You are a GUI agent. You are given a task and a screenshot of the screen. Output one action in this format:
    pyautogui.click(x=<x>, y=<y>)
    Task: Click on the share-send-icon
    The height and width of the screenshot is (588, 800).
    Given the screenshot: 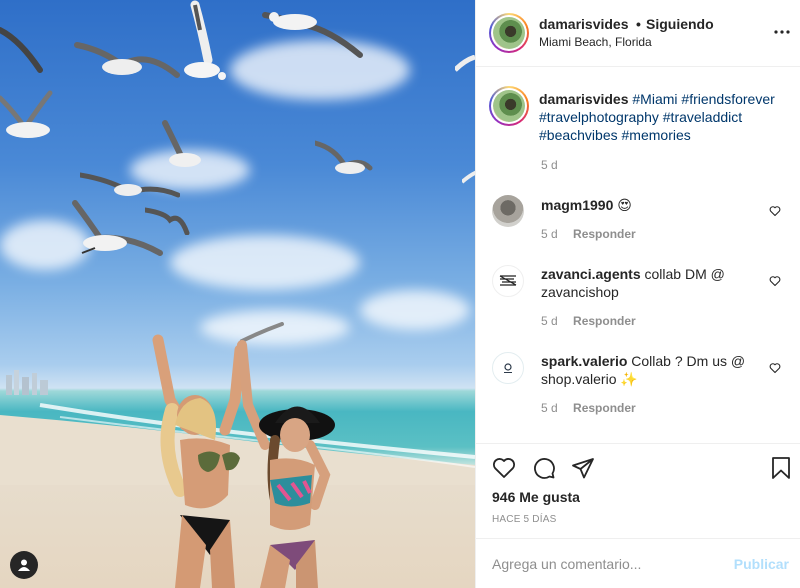 What is the action you would take?
    pyautogui.click(x=583, y=468)
    